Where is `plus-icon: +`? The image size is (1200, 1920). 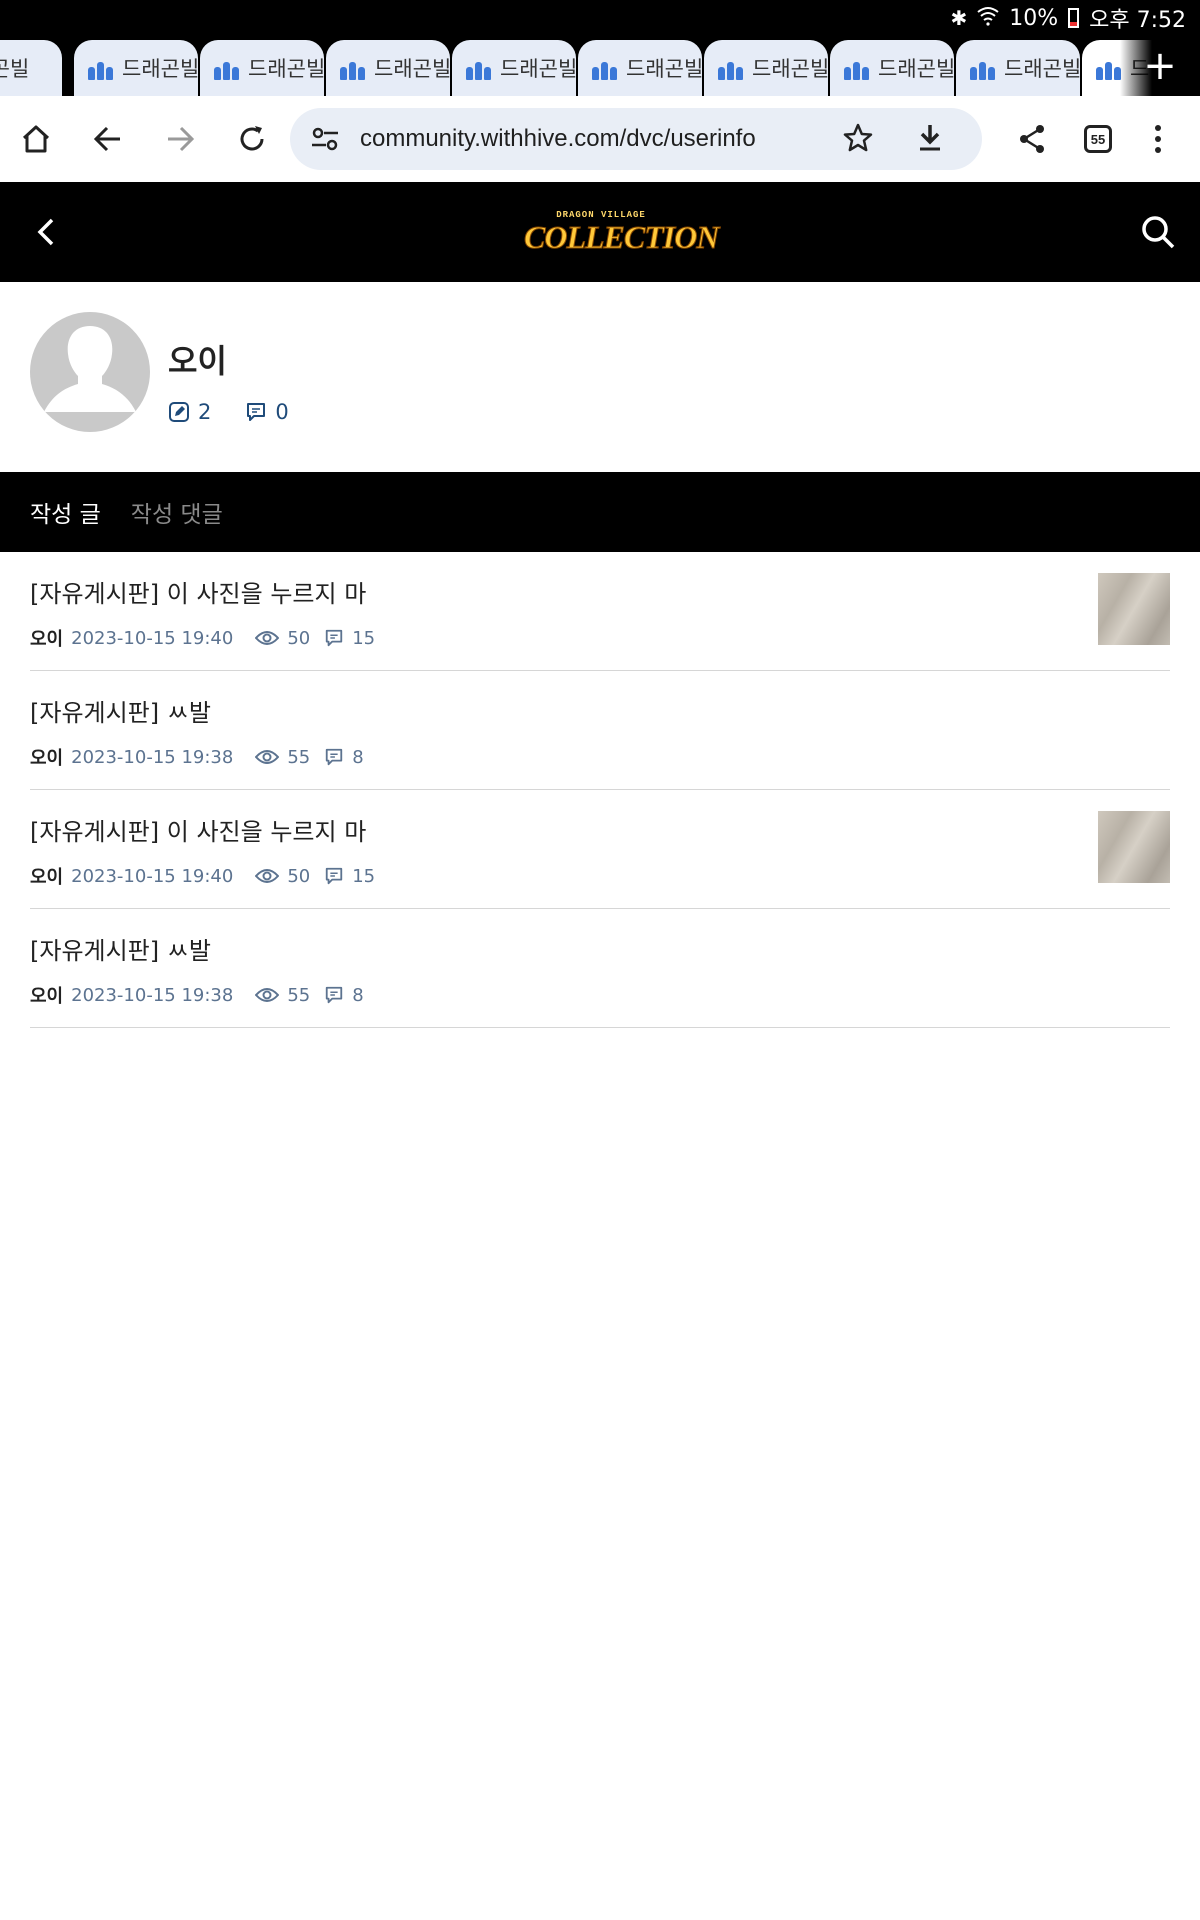 plus-icon: + is located at coordinates (1160, 66).